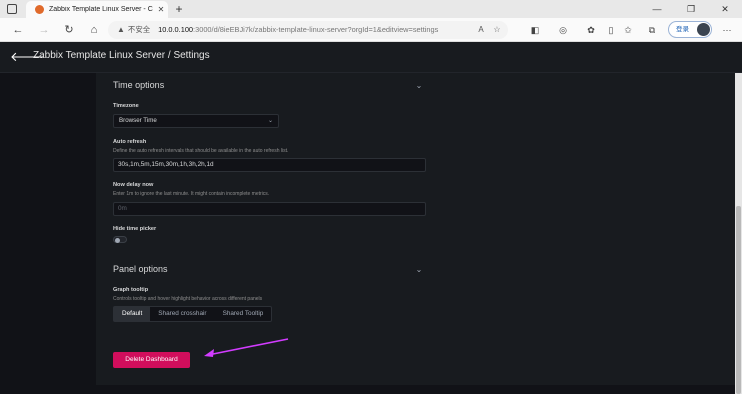 Image resolution: width=742 pixels, height=394 pixels. What do you see at coordinates (126, 106) in the screenshot?
I see `timezone-label: Timezone` at bounding box center [126, 106].